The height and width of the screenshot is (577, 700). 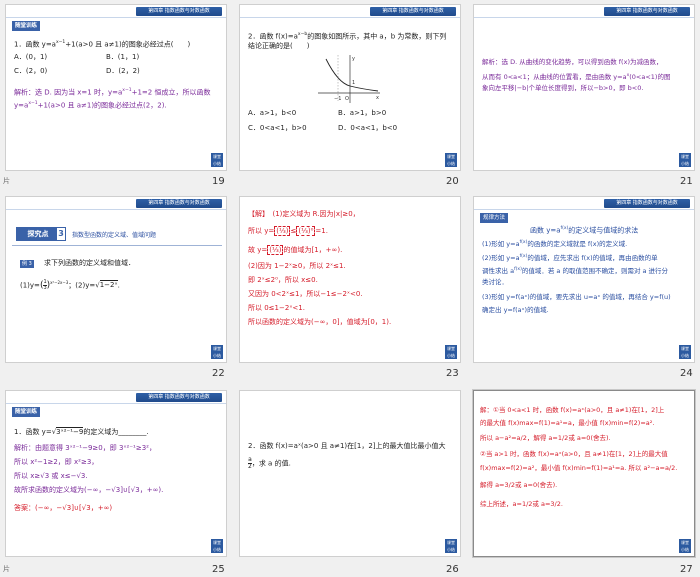 What do you see at coordinates (269, 463) in the screenshot?
I see `question-text-line-2: a 2 ，求 a 的值.` at bounding box center [269, 463].